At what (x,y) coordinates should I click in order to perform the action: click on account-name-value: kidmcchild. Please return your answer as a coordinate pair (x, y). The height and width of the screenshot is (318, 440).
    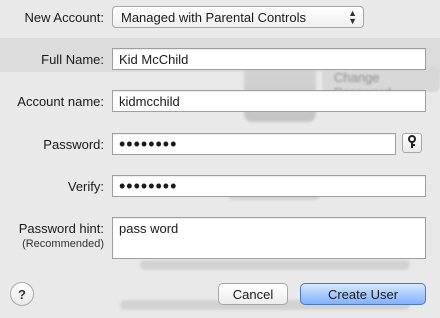
    Looking at the image, I should click on (149, 101).